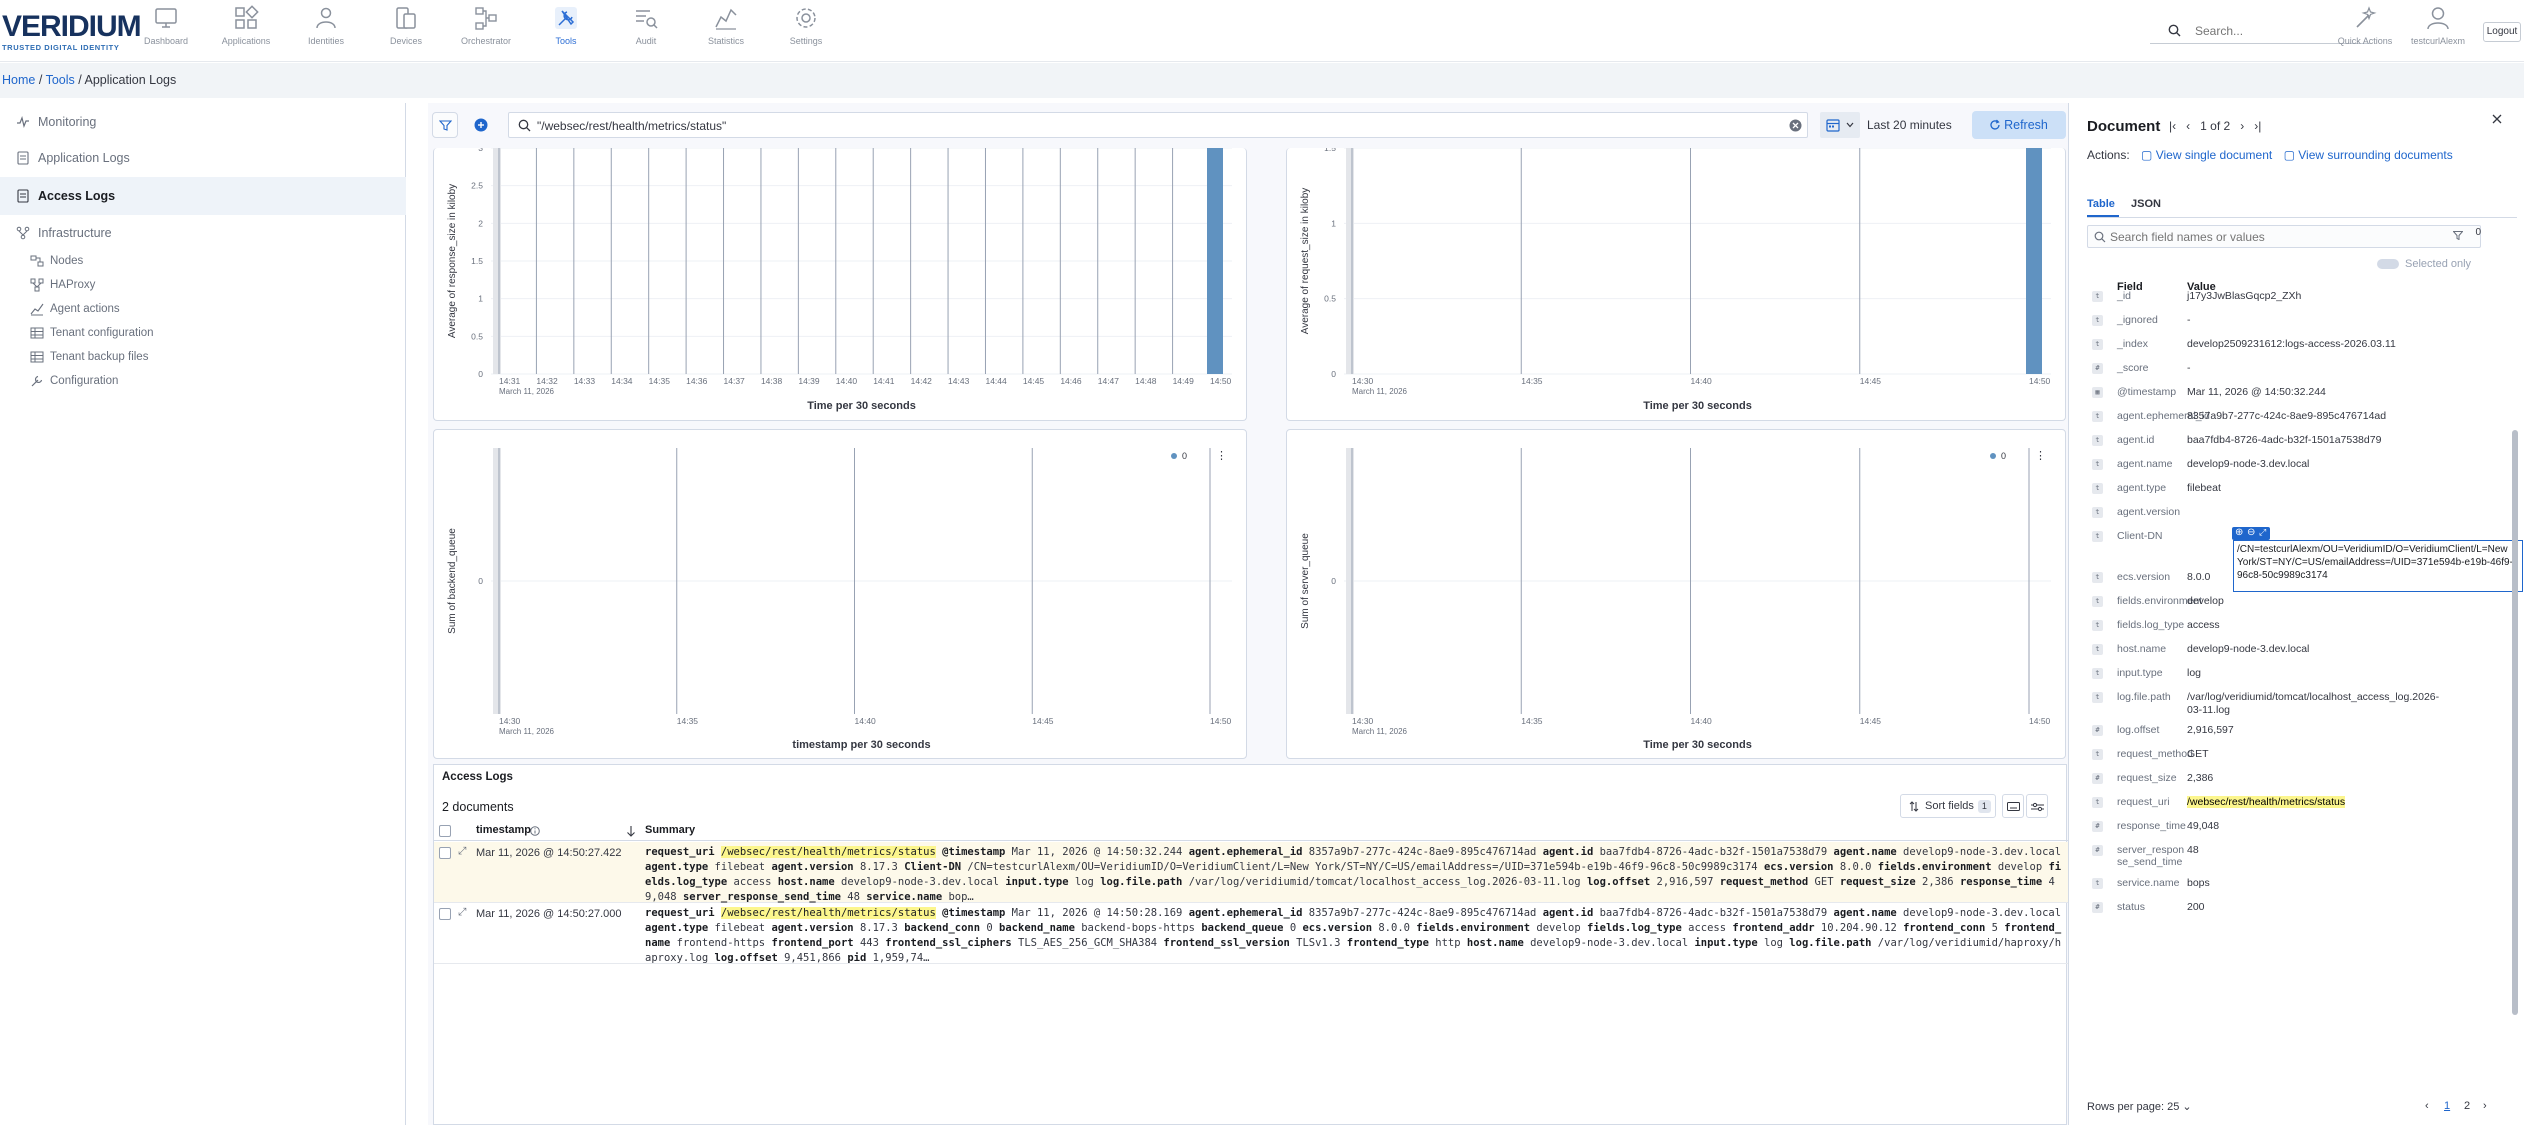 This screenshot has height=1125, width=2524. Describe the element at coordinates (203, 196) in the screenshot. I see `sidebar-item-access-logs: Access Logs` at that location.